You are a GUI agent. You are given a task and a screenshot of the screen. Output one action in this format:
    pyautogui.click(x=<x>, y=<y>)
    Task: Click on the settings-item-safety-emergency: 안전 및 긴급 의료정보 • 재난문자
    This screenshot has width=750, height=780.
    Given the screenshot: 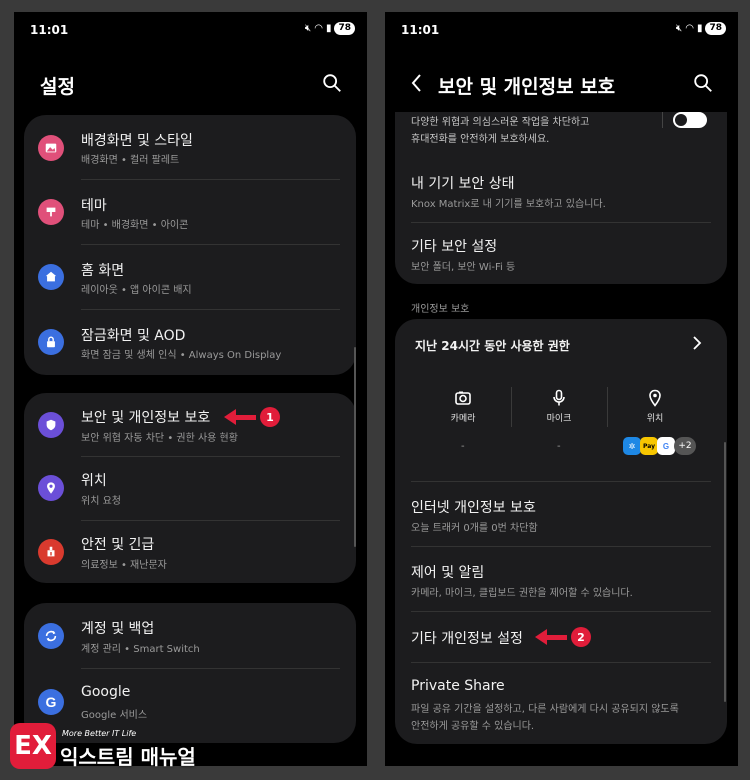 What is the action you would take?
    pyautogui.click(x=190, y=552)
    